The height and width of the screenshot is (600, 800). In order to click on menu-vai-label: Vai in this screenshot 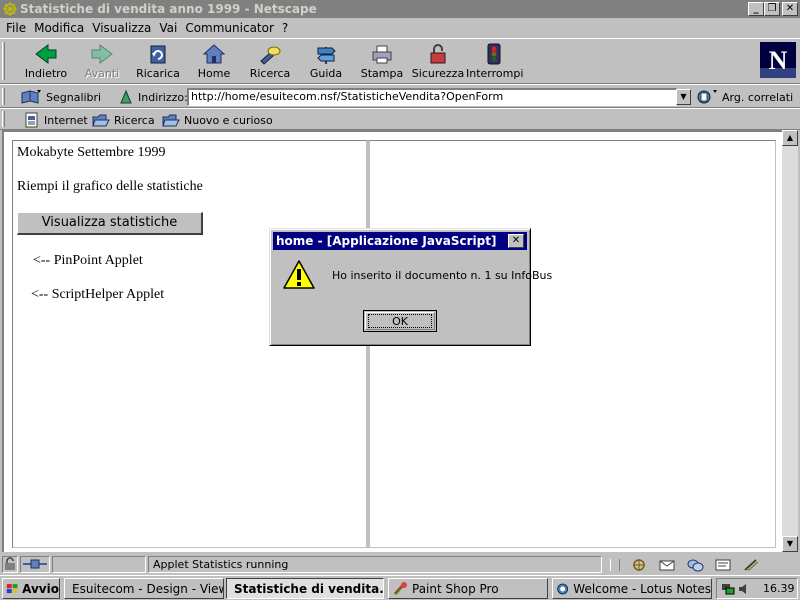, I will do `click(168, 28)`.